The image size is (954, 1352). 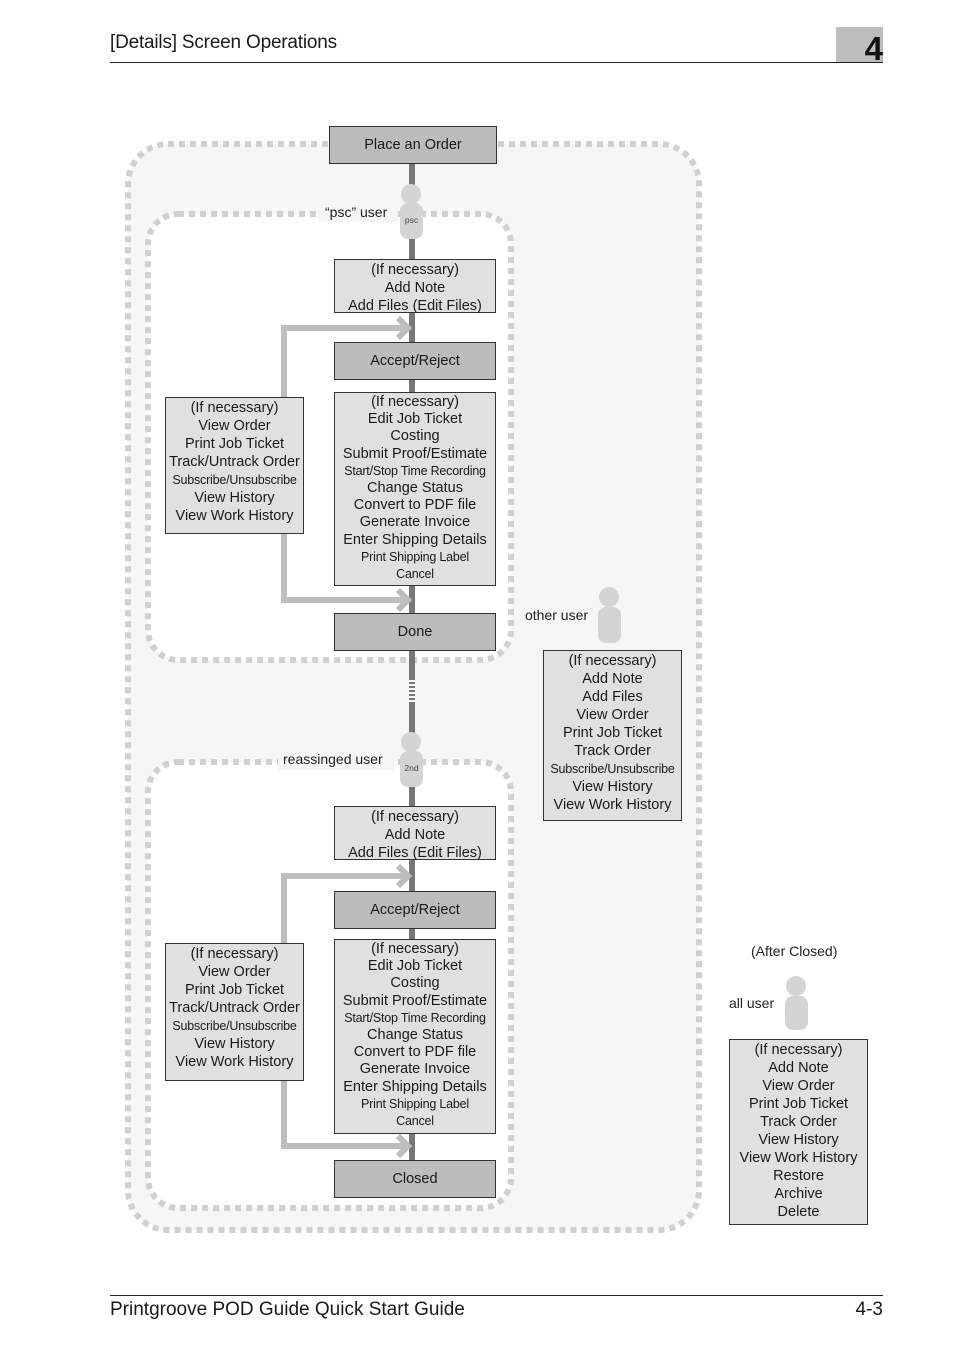 I want to click on action-item: Restore, so click(x=798, y=1176).